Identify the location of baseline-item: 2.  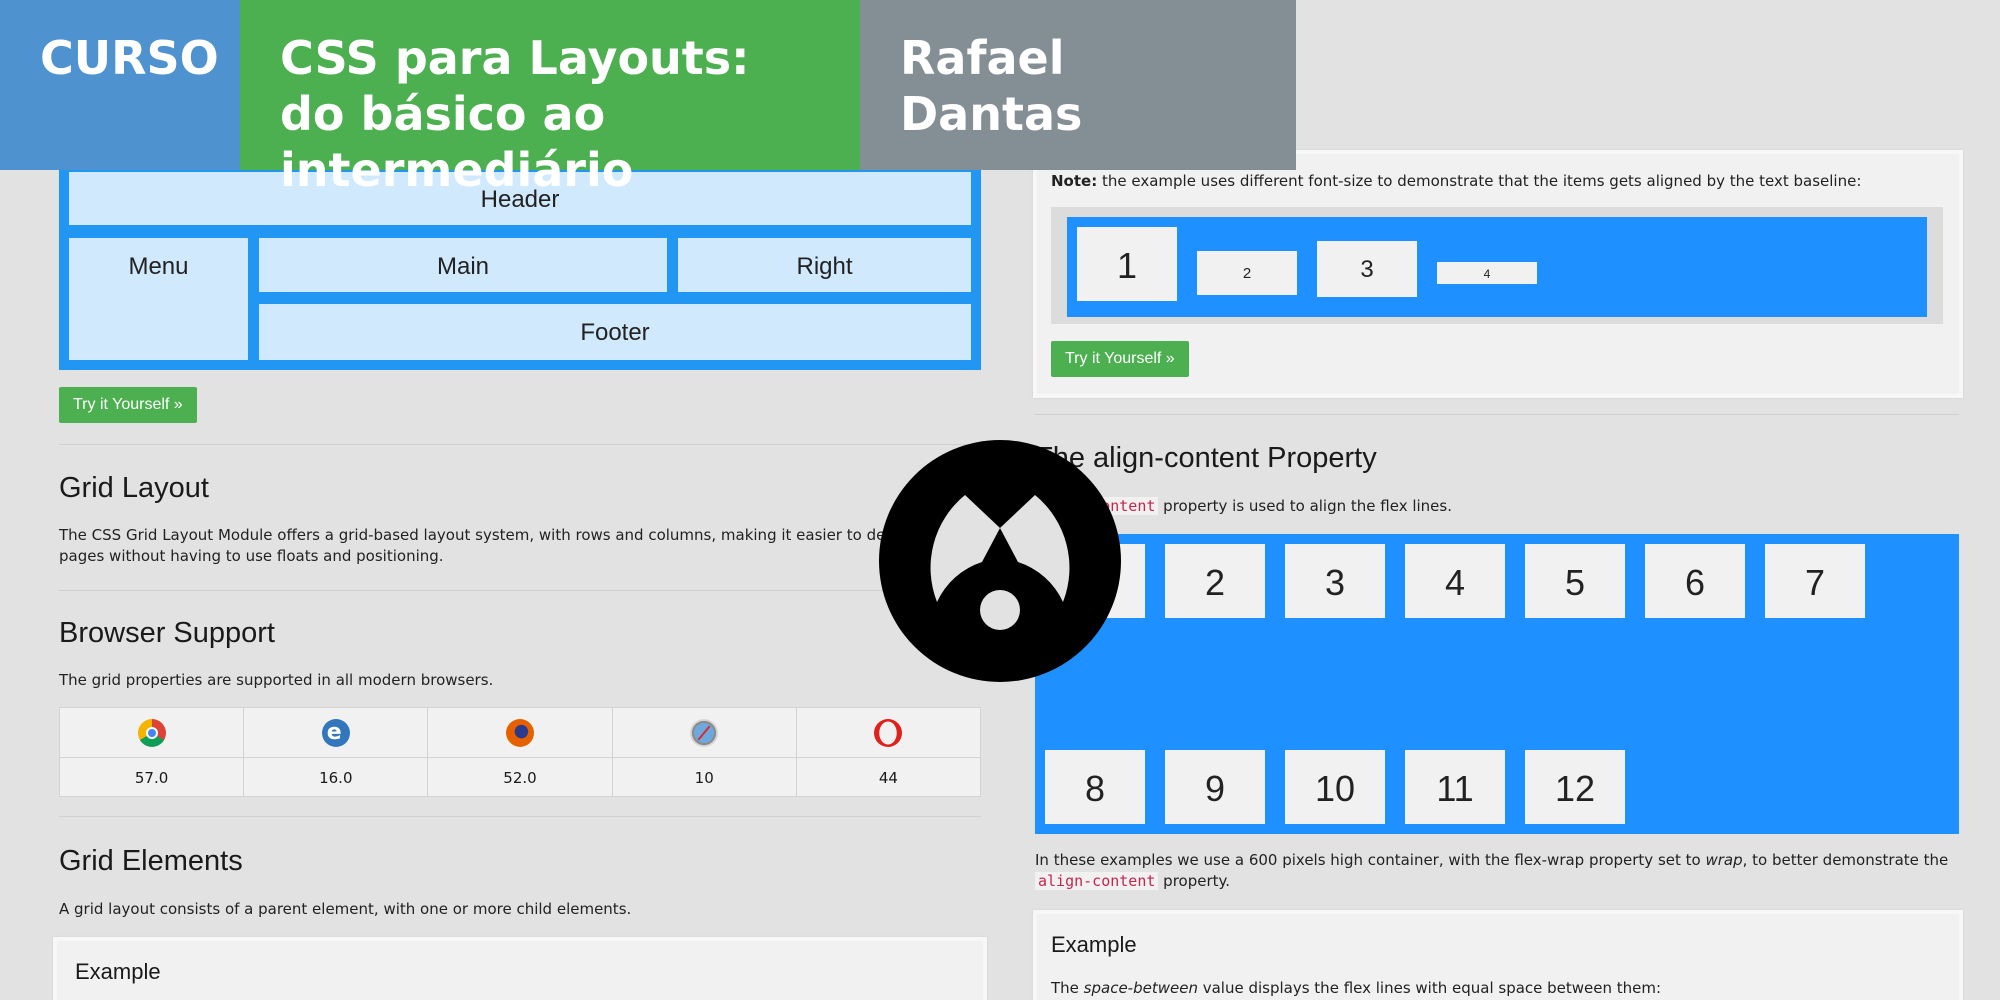
(1247, 273).